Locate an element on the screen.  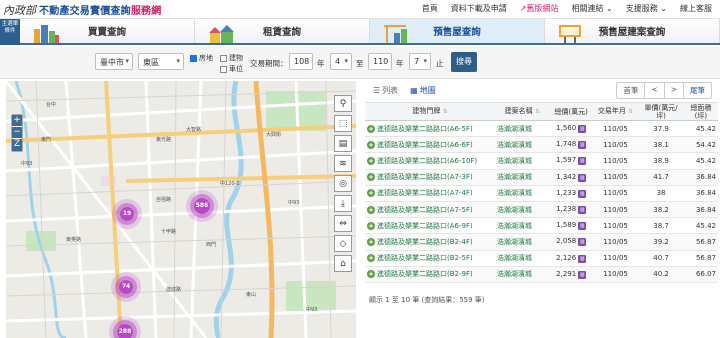
tab-rental: 租賃查詢 is located at coordinates (282, 31).